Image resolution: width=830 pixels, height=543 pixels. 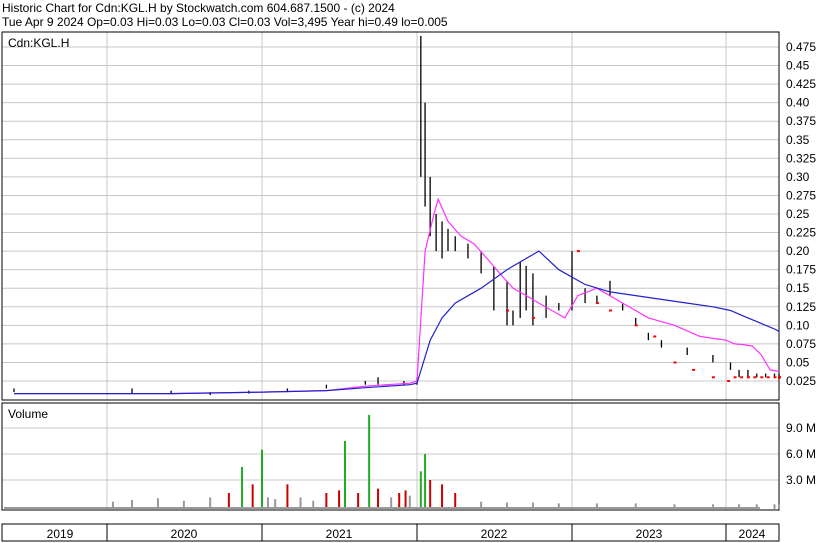 What do you see at coordinates (801, 195) in the screenshot?
I see `price-tick-label: 0.275` at bounding box center [801, 195].